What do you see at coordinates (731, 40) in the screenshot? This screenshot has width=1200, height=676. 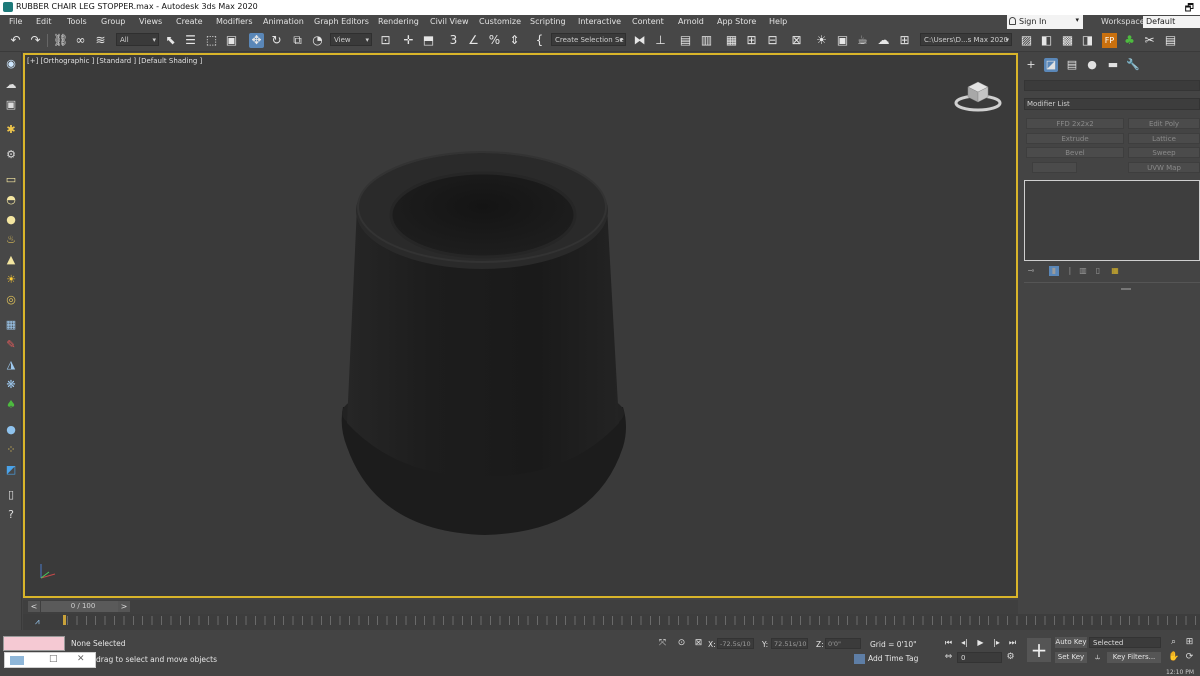 I see `toggle-ribbon-icon: ▦` at bounding box center [731, 40].